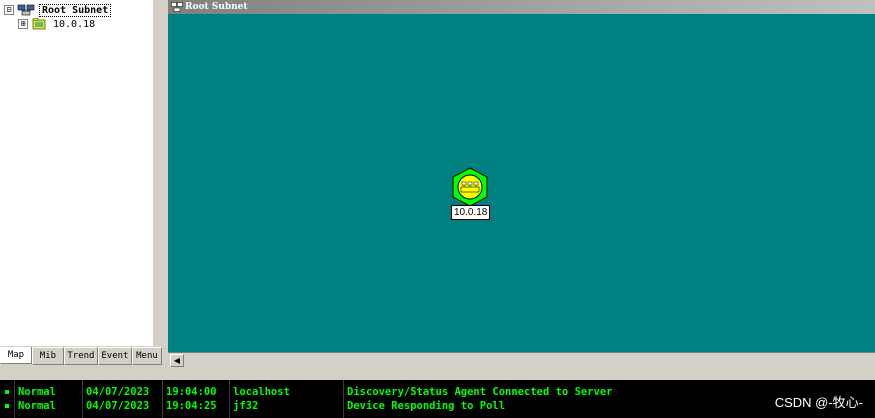 This screenshot has height=418, width=875. What do you see at coordinates (426, 406) in the screenshot?
I see `log-message: Device Responding to Poll` at bounding box center [426, 406].